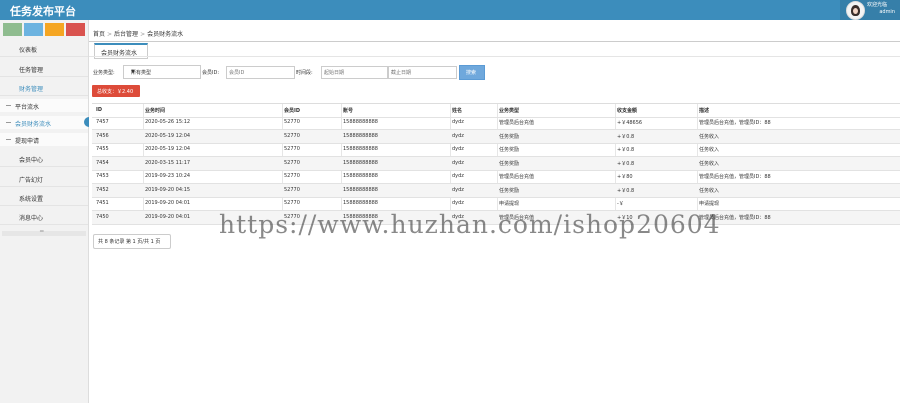 Image resolution: width=900 pixels, height=403 pixels. I want to click on sidebar-item-settings: 系统设置, so click(44, 197).